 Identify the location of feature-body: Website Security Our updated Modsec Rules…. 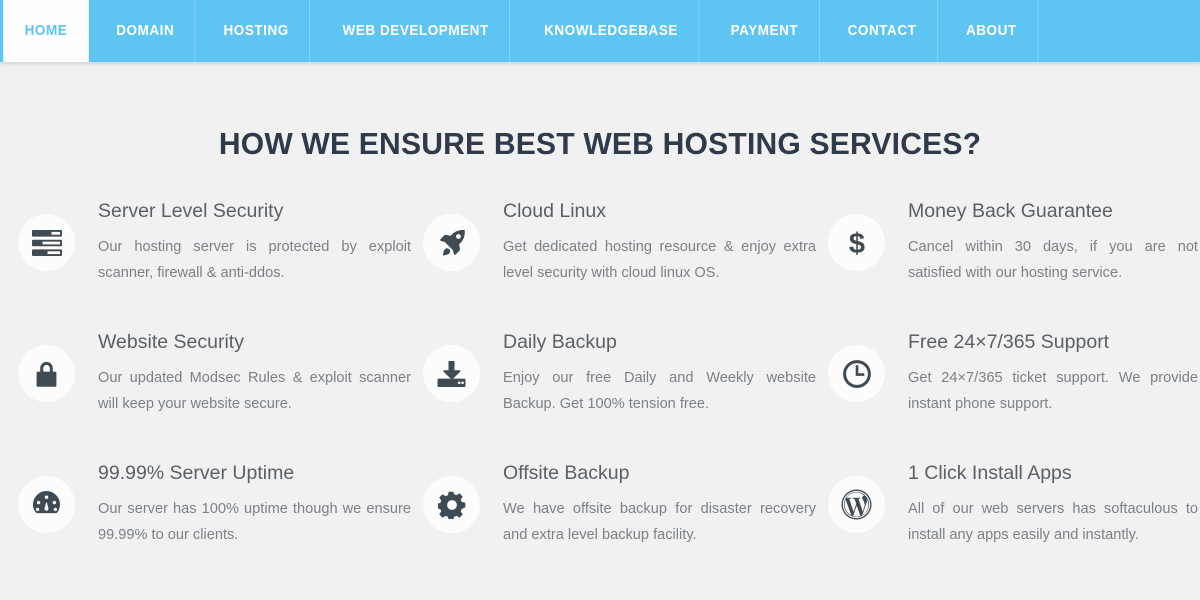
(260, 374).